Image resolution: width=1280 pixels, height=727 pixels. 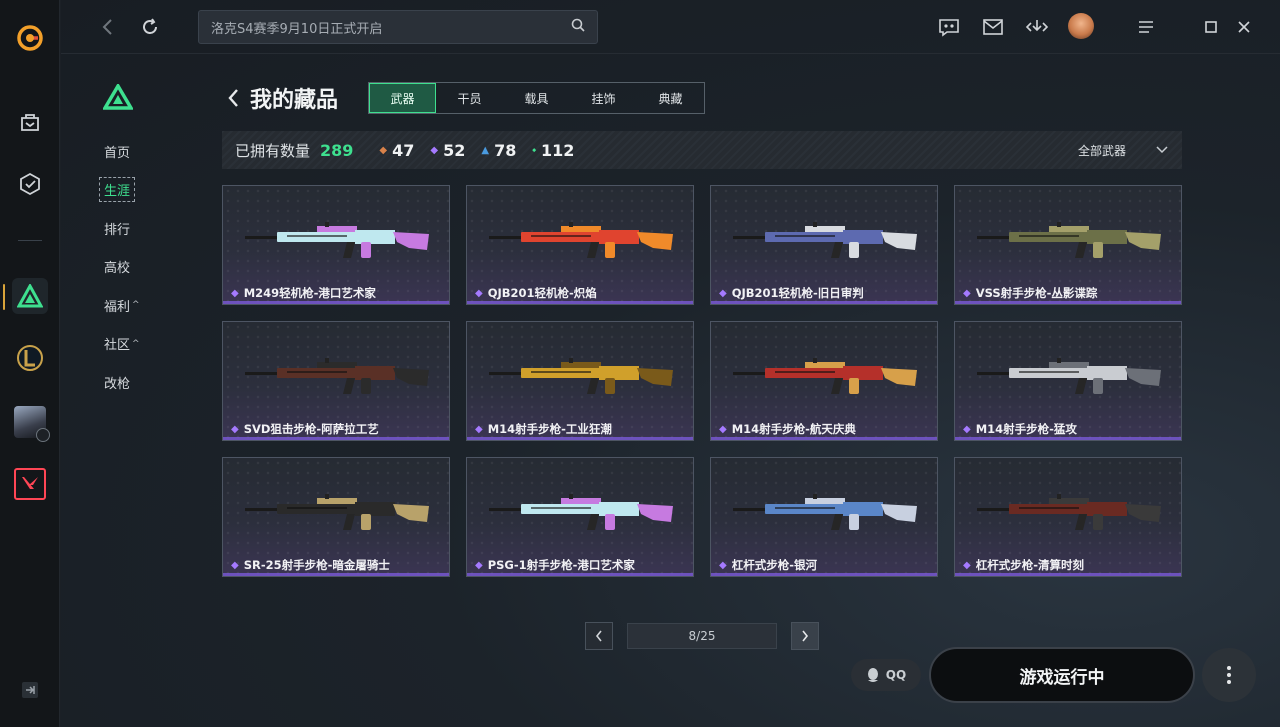 I want to click on tab-collections: 典藏, so click(x=670, y=98).